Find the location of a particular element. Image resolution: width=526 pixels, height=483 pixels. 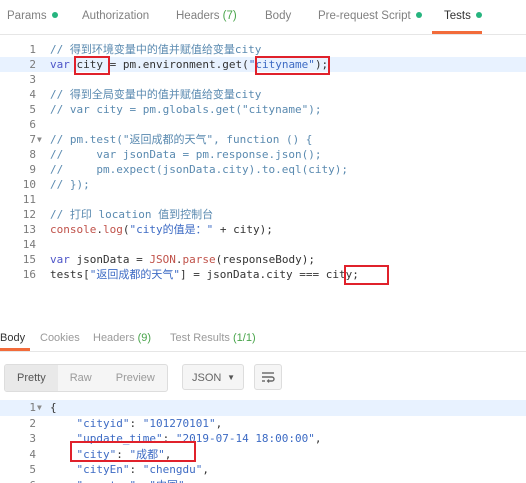

code-text: // var jsonData = pm.response.json(); is located at coordinates (186, 154).